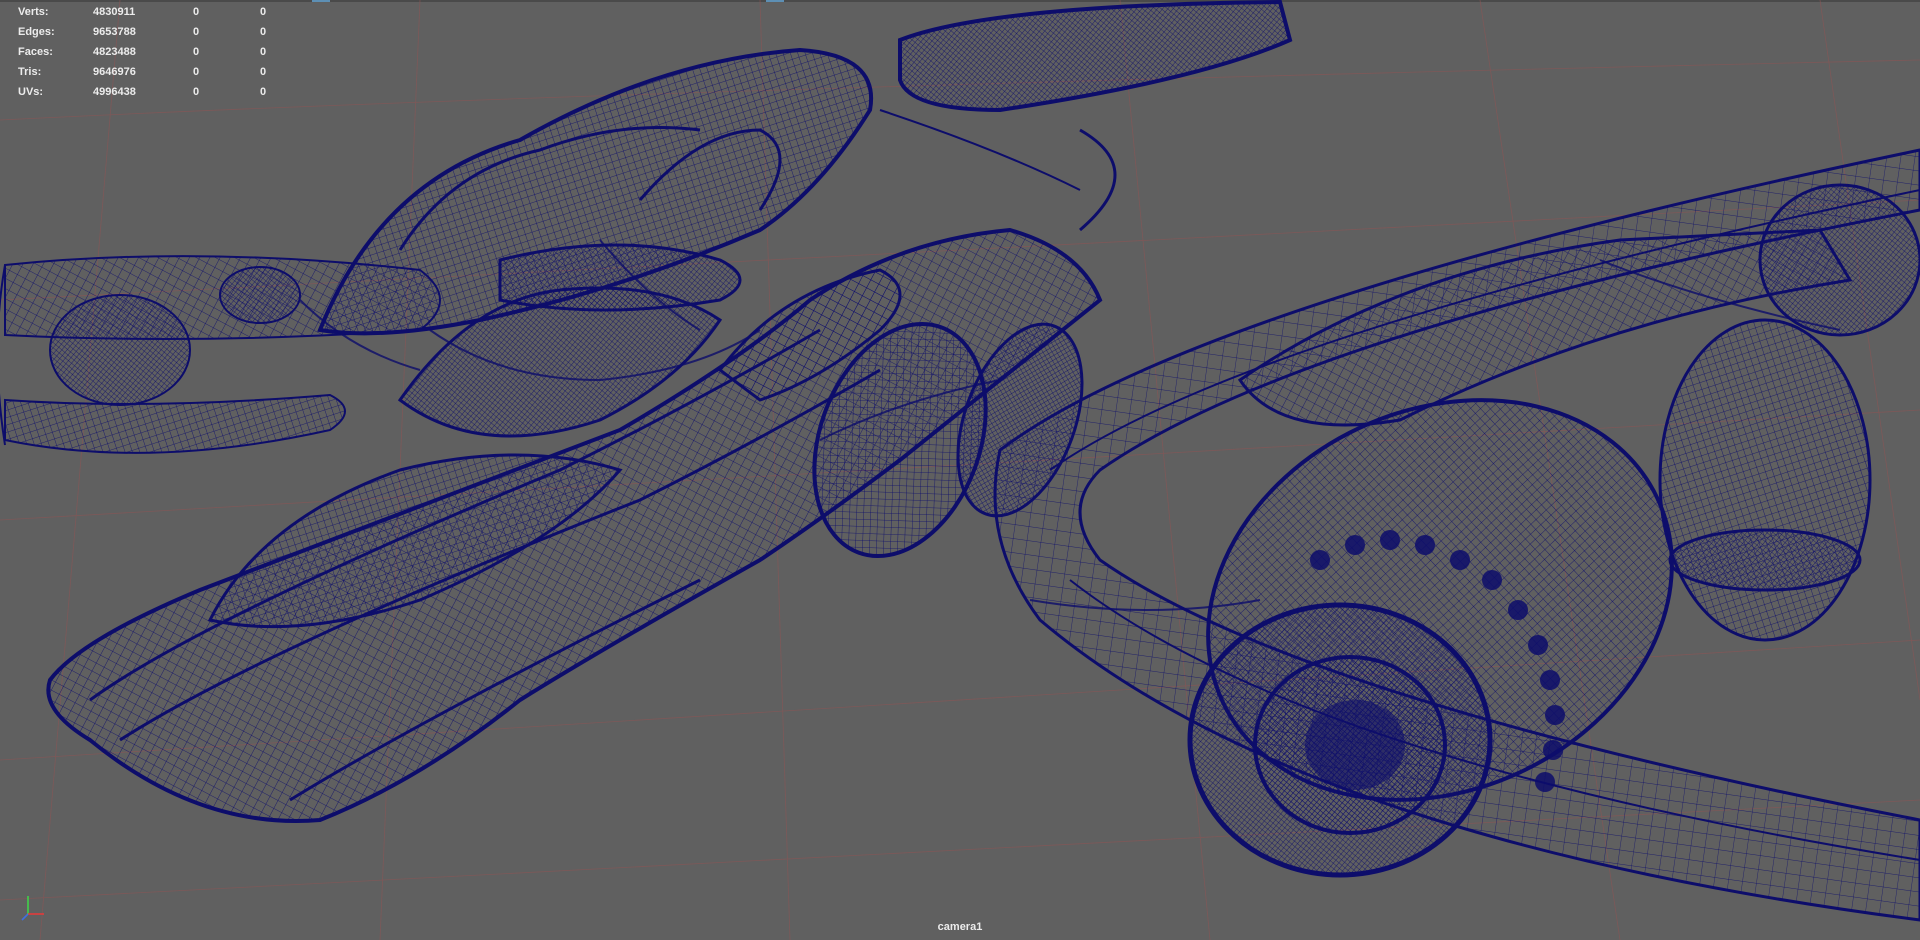 Image resolution: width=1920 pixels, height=940 pixels. Describe the element at coordinates (35, 52) in the screenshot. I see `hud-label: Faces:` at that location.